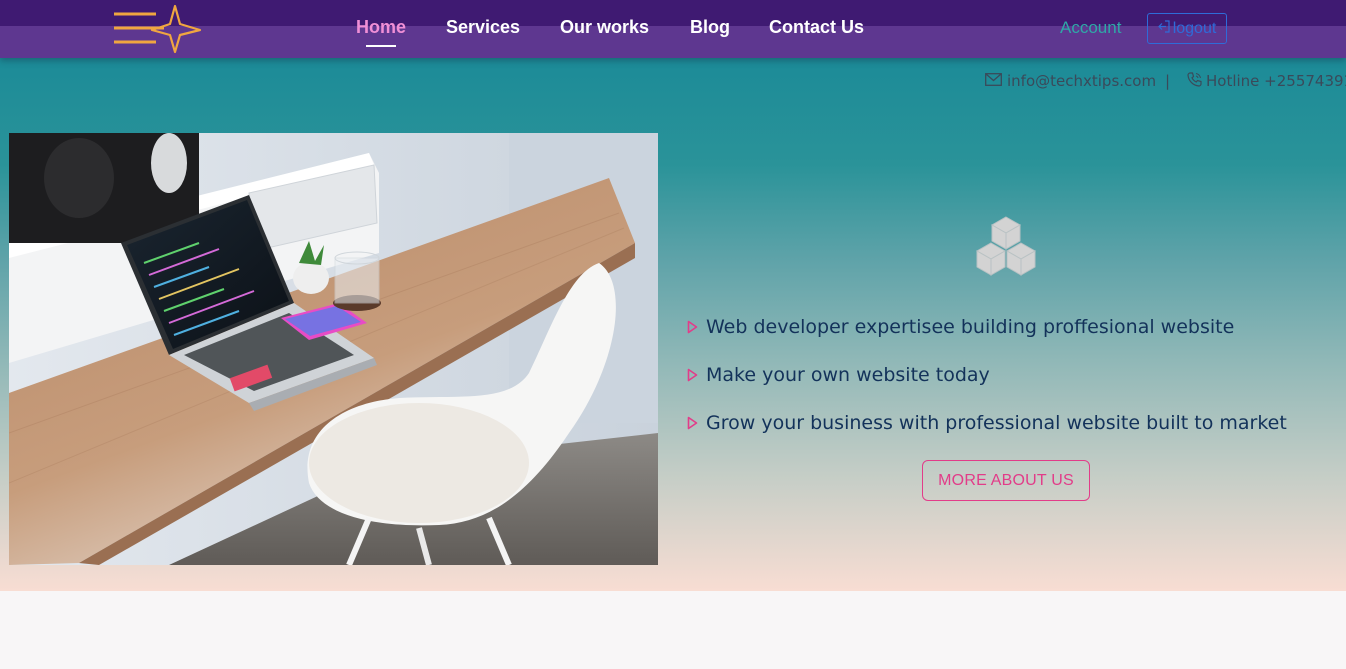 This screenshot has height=669, width=1346. Describe the element at coordinates (816, 27) in the screenshot. I see `nav-link-contact-us: Contact Us` at that location.